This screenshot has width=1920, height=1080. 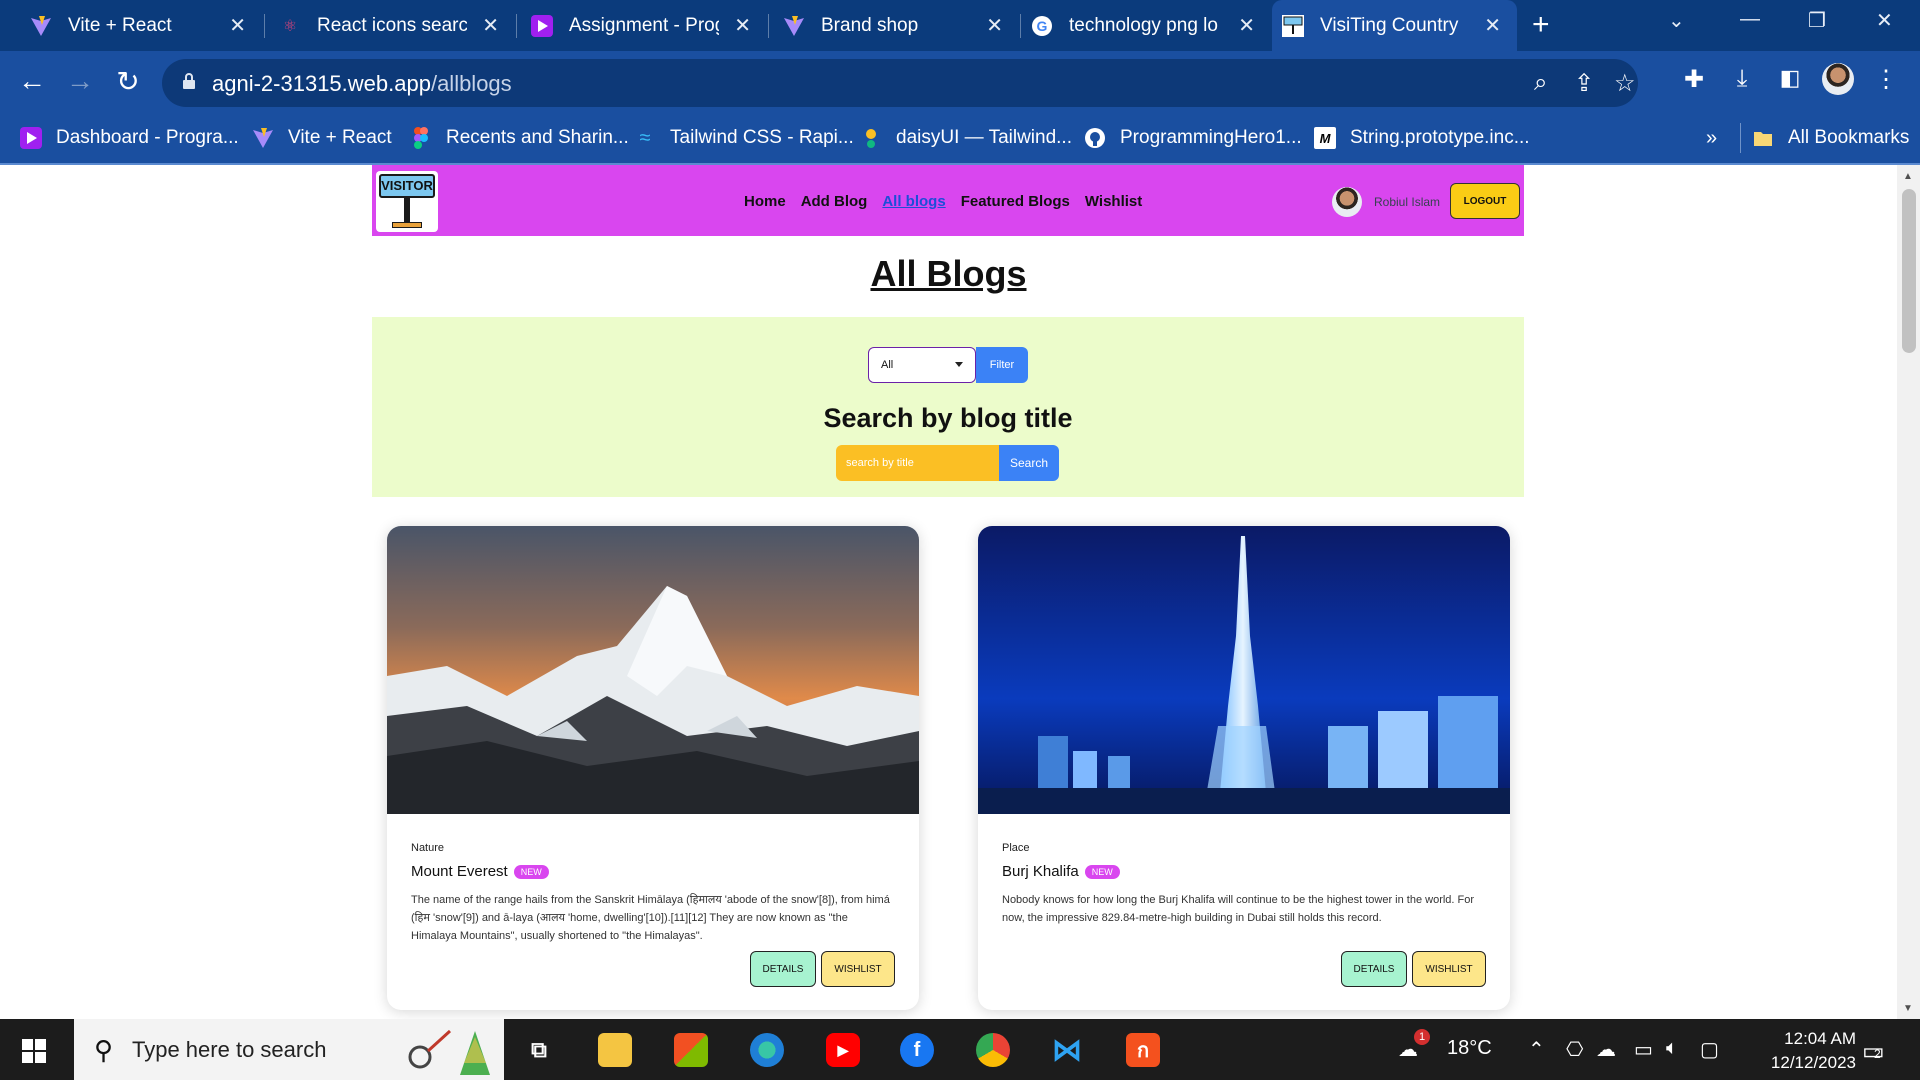 I want to click on new-badge: NEW, so click(x=531, y=871).